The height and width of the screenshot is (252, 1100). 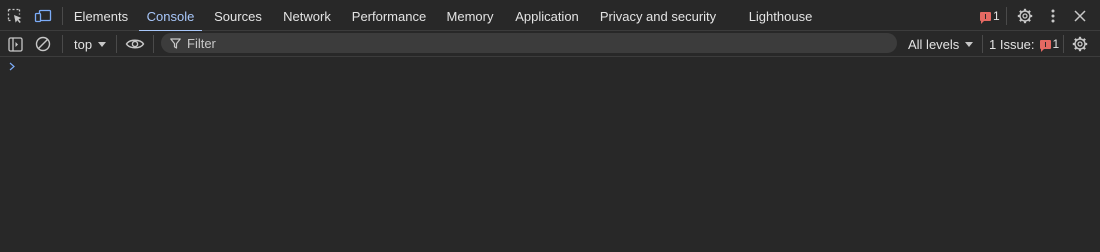 What do you see at coordinates (1045, 45) in the screenshot?
I see `issue-icon` at bounding box center [1045, 45].